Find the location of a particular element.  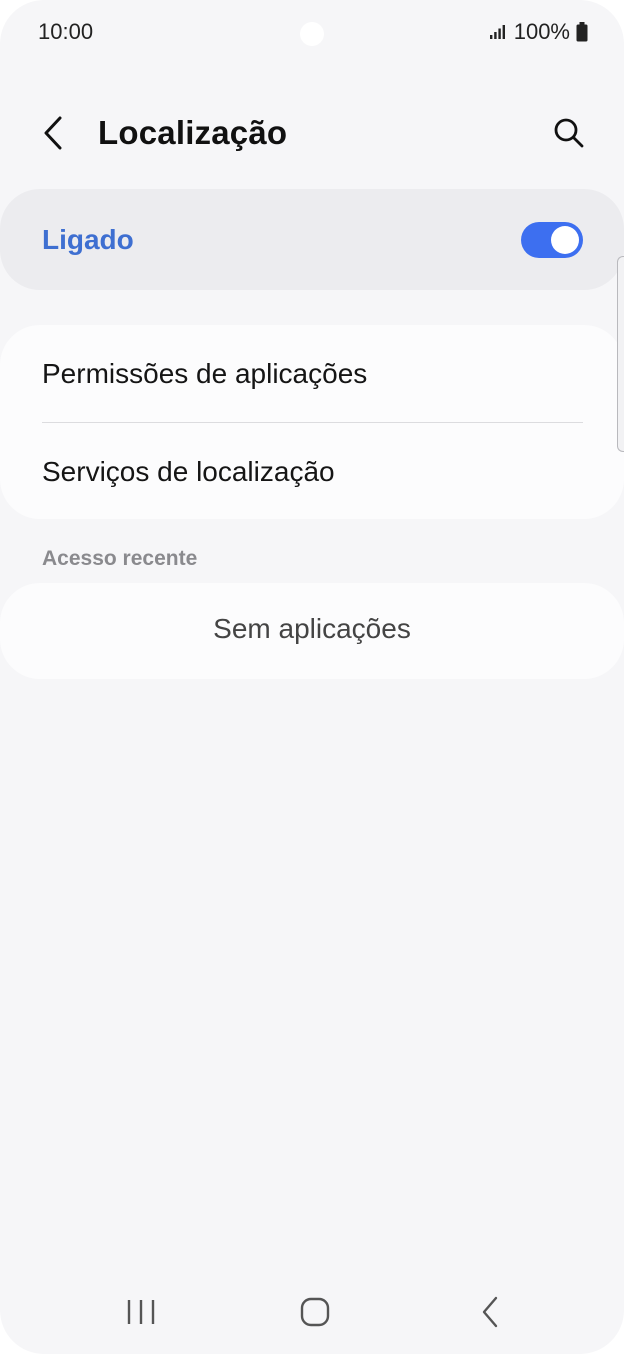

menu-item-app-permissions: Permissões de aplicações is located at coordinates (312, 373).